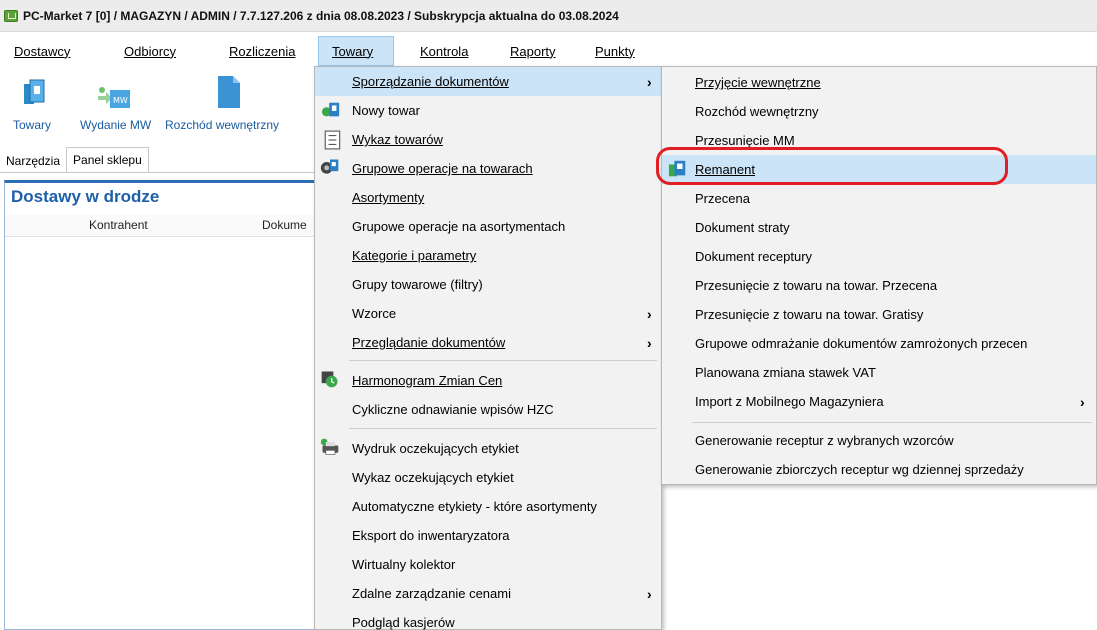 The image size is (1097, 630). Describe the element at coordinates (121, 108) in the screenshot. I see `wydanie-mw-button: MW Wydanie MW` at that location.